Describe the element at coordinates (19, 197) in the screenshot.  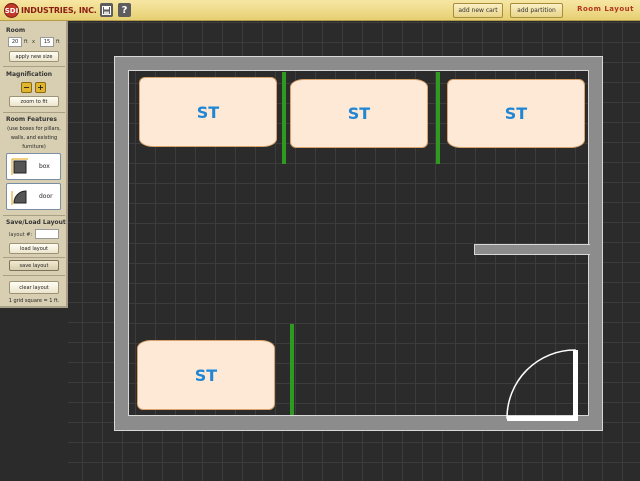
I see `door-icon` at that location.